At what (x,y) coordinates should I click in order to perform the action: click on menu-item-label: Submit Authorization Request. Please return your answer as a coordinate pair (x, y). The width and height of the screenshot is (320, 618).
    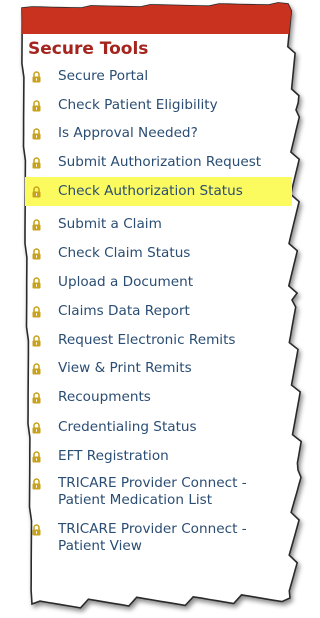
    Looking at the image, I should click on (160, 162).